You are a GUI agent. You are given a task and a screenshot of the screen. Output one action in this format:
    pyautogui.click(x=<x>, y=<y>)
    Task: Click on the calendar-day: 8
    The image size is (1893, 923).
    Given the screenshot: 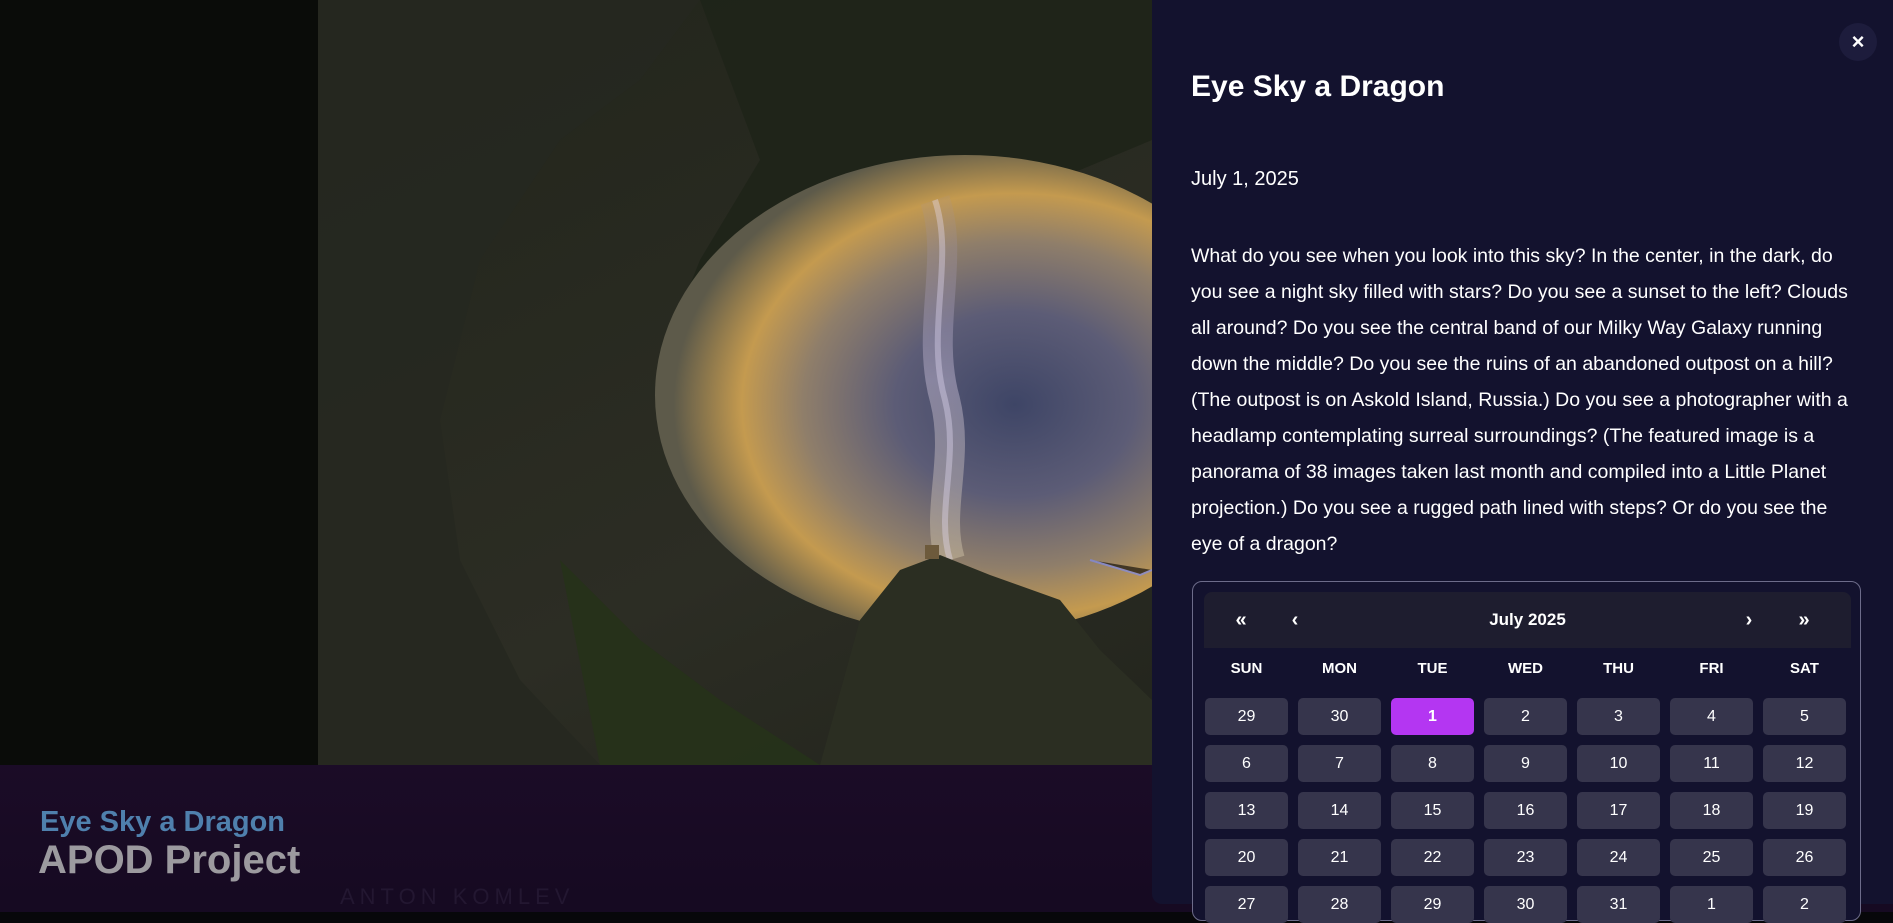 What is the action you would take?
    pyautogui.click(x=1432, y=763)
    